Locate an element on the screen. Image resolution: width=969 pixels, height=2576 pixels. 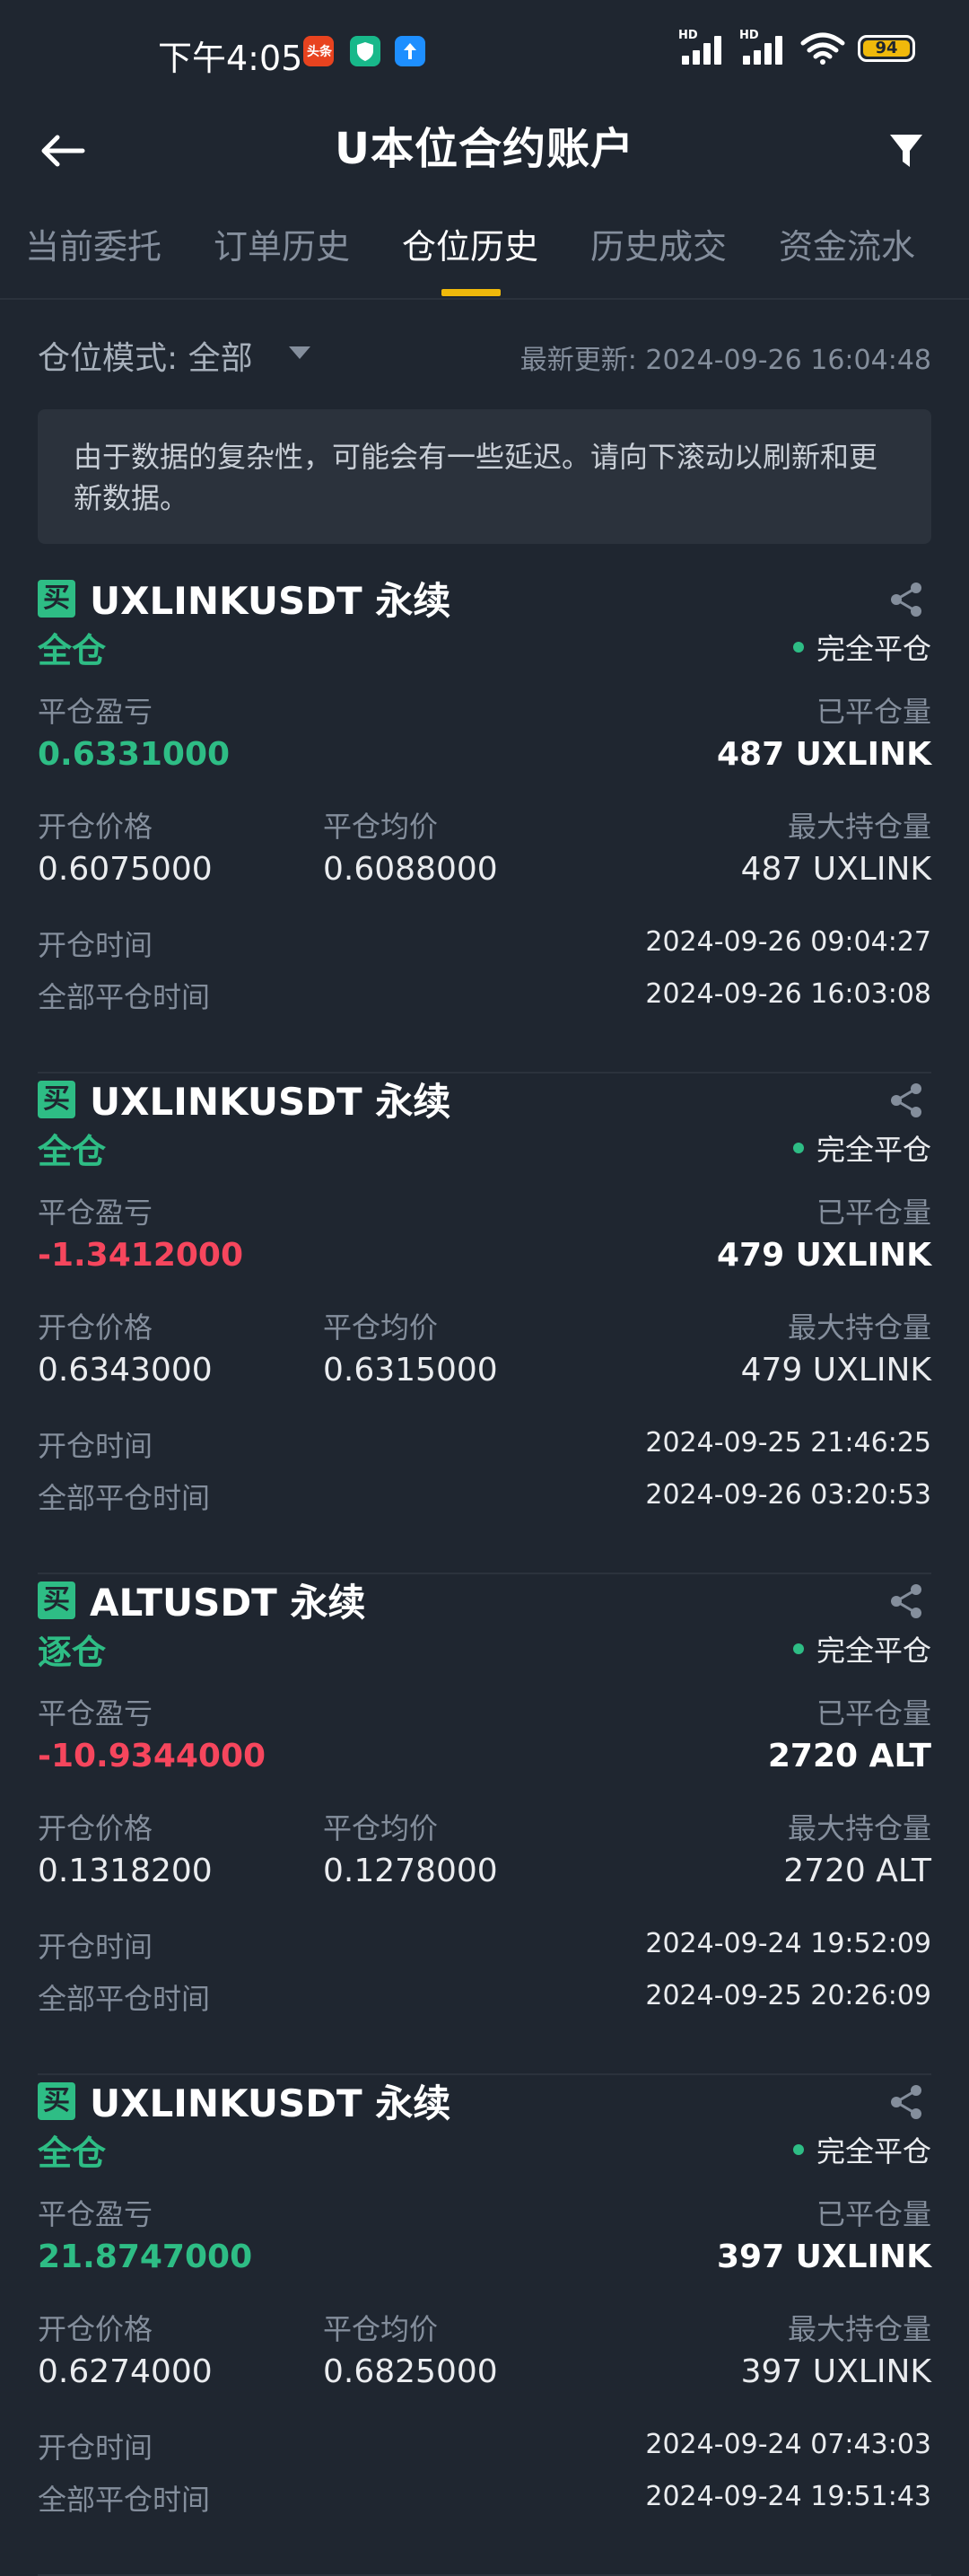
max-qty-value: 2720 ALT is located at coordinates (857, 1871).